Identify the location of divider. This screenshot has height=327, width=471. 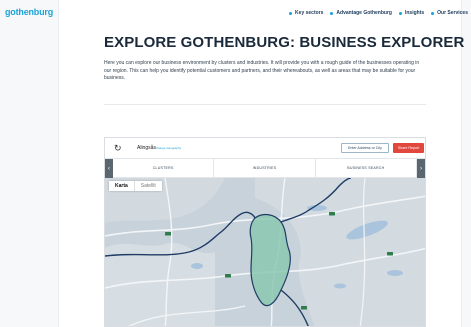
(265, 104).